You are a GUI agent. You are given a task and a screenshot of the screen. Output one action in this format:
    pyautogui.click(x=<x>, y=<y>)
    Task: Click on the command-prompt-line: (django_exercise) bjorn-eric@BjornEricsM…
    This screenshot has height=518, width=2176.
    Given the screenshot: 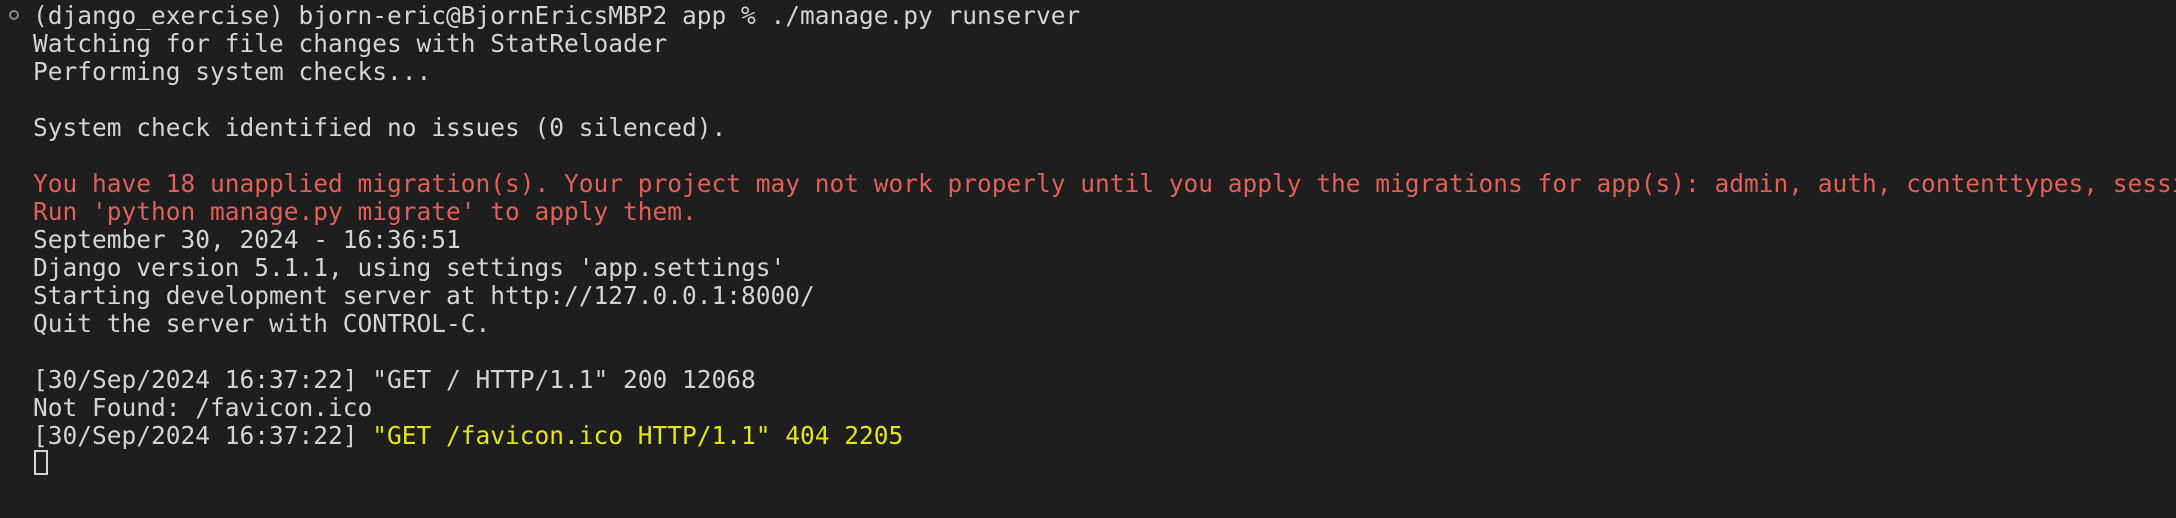 What is the action you would take?
    pyautogui.click(x=557, y=15)
    